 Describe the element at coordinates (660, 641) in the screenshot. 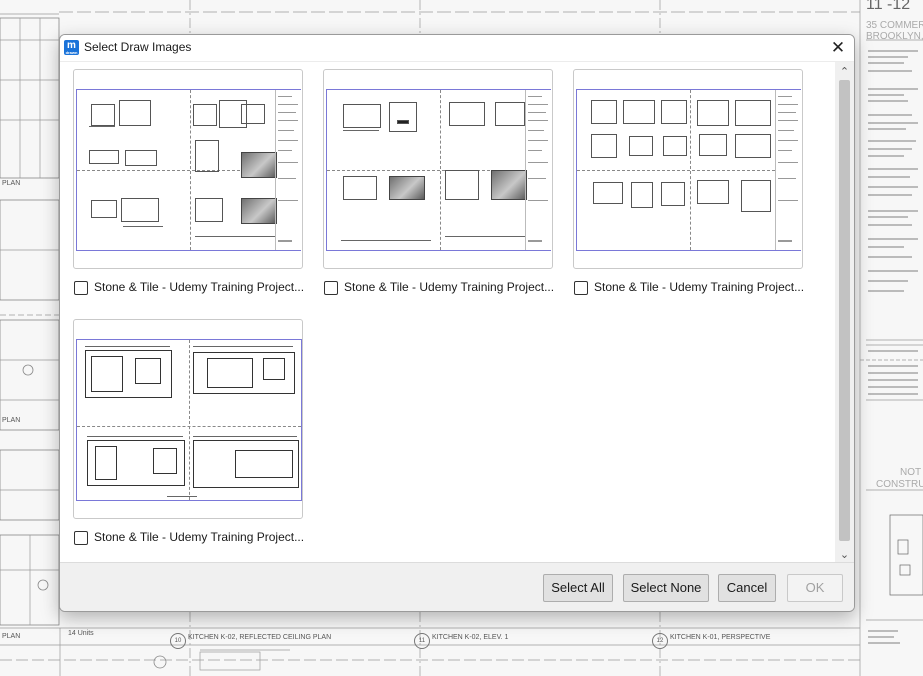

I see `bg-detail-number: 12` at that location.